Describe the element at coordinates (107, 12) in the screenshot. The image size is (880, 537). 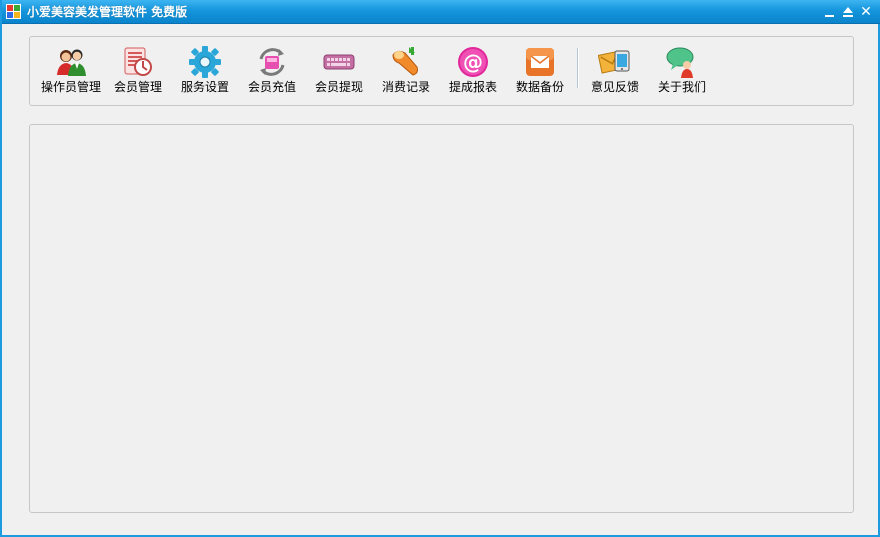
I see `window-title: 小爱美容美发管理软件 免费版` at that location.